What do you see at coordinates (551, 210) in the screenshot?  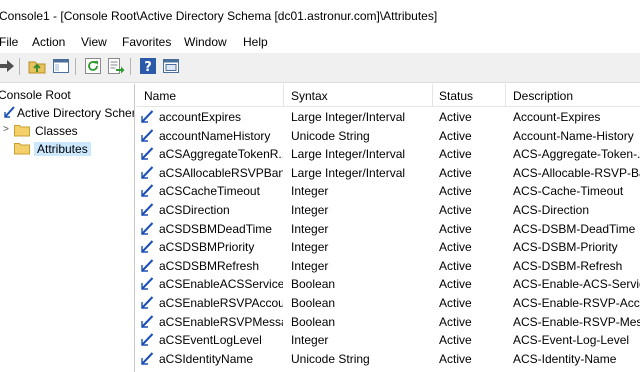 I see `attribute-description: ACS-Direction` at bounding box center [551, 210].